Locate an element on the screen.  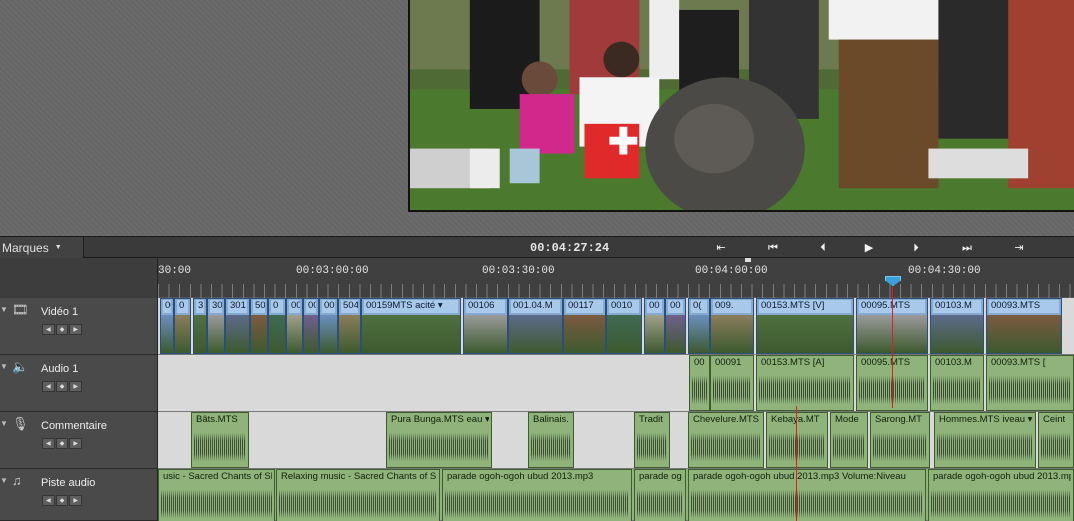
audio-clip: 00093.MTS [ is located at coordinates (1030, 383).